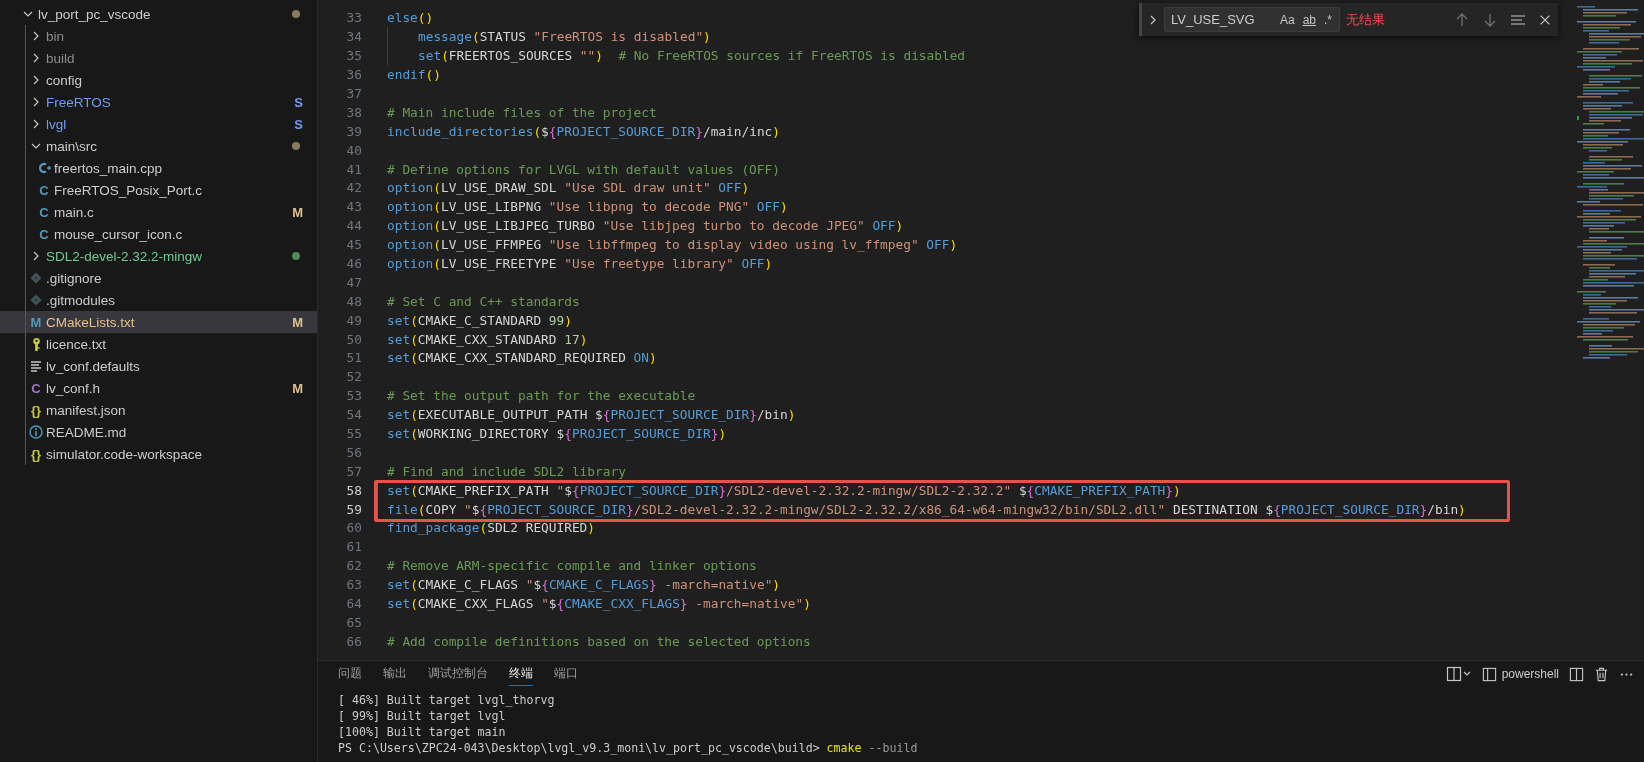 The height and width of the screenshot is (762, 1644). What do you see at coordinates (353, 169) in the screenshot?
I see `line-number: 41` at bounding box center [353, 169].